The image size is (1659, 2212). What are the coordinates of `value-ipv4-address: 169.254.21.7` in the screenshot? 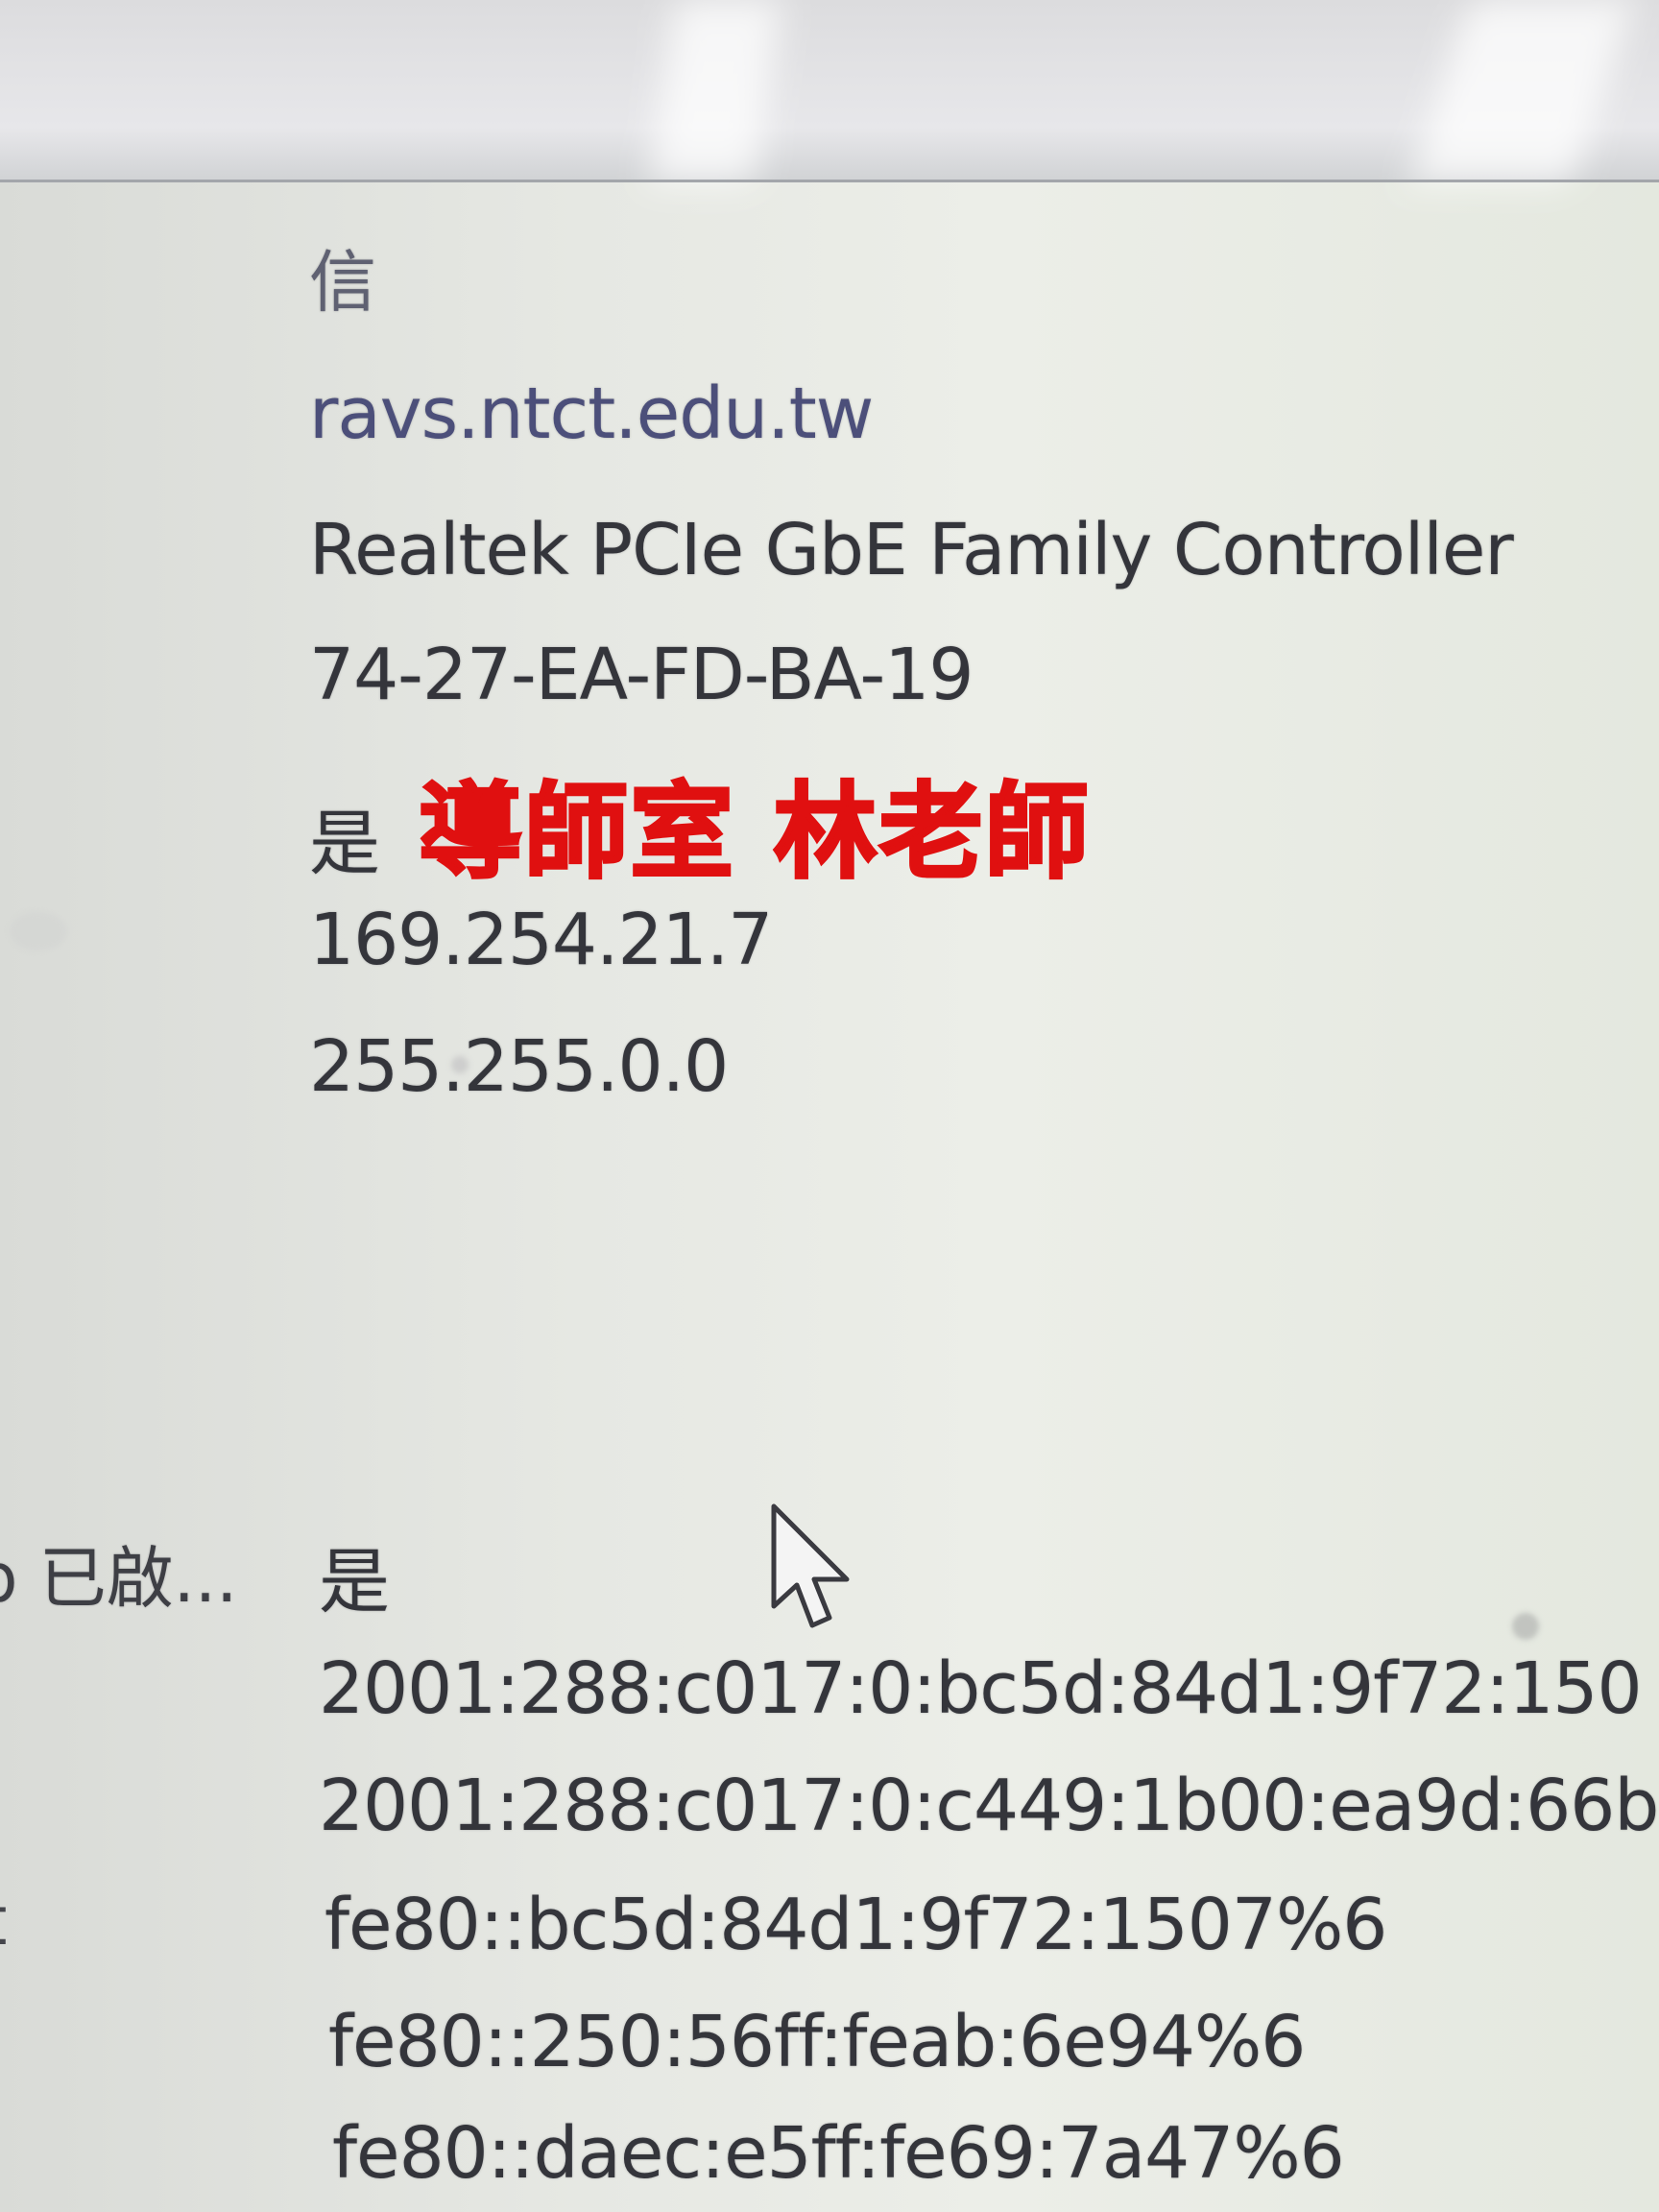 It's located at (541, 940).